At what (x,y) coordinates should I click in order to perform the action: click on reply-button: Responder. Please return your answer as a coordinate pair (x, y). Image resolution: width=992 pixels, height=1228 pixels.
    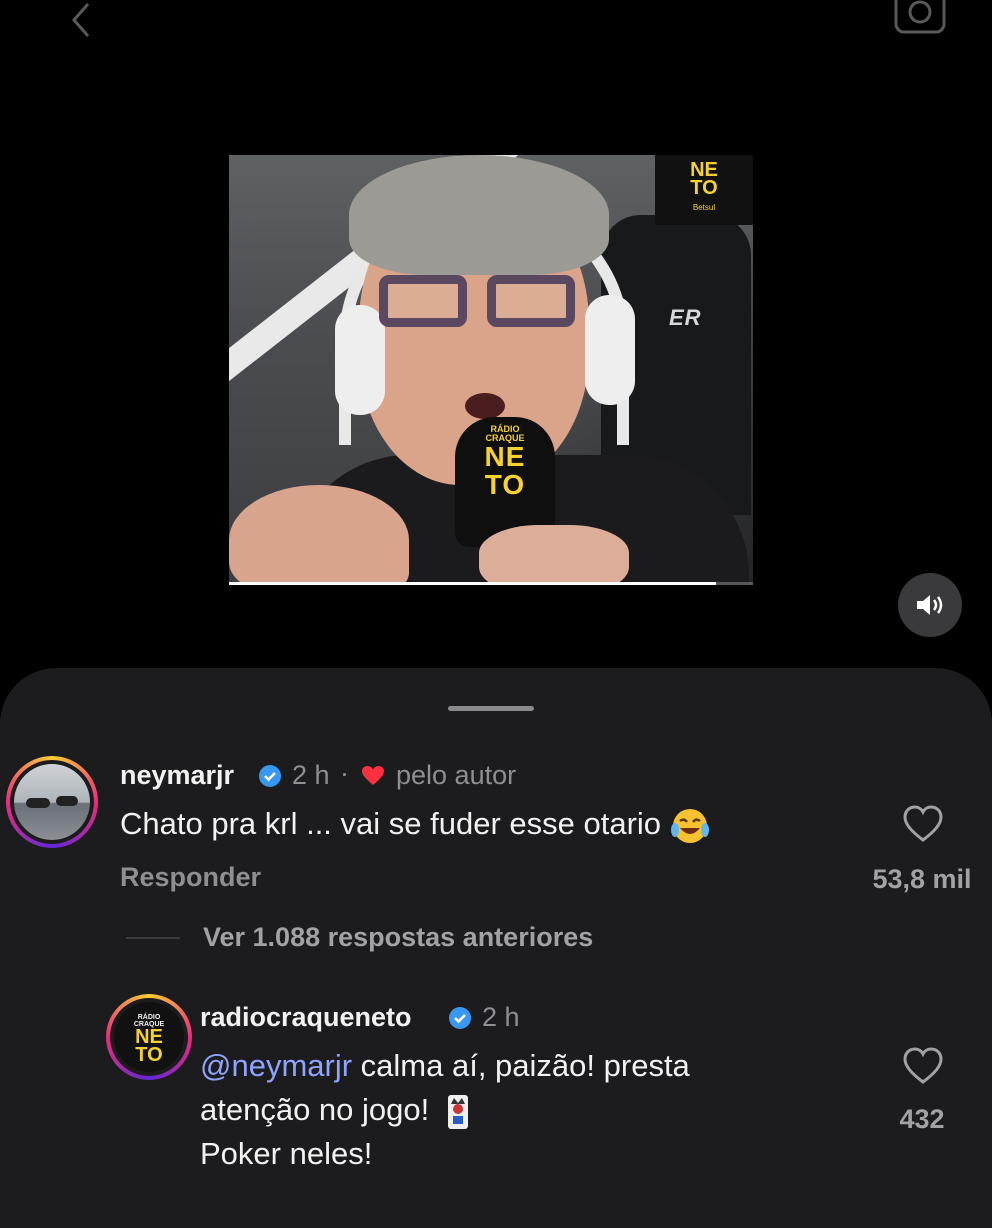
    Looking at the image, I should click on (190, 877).